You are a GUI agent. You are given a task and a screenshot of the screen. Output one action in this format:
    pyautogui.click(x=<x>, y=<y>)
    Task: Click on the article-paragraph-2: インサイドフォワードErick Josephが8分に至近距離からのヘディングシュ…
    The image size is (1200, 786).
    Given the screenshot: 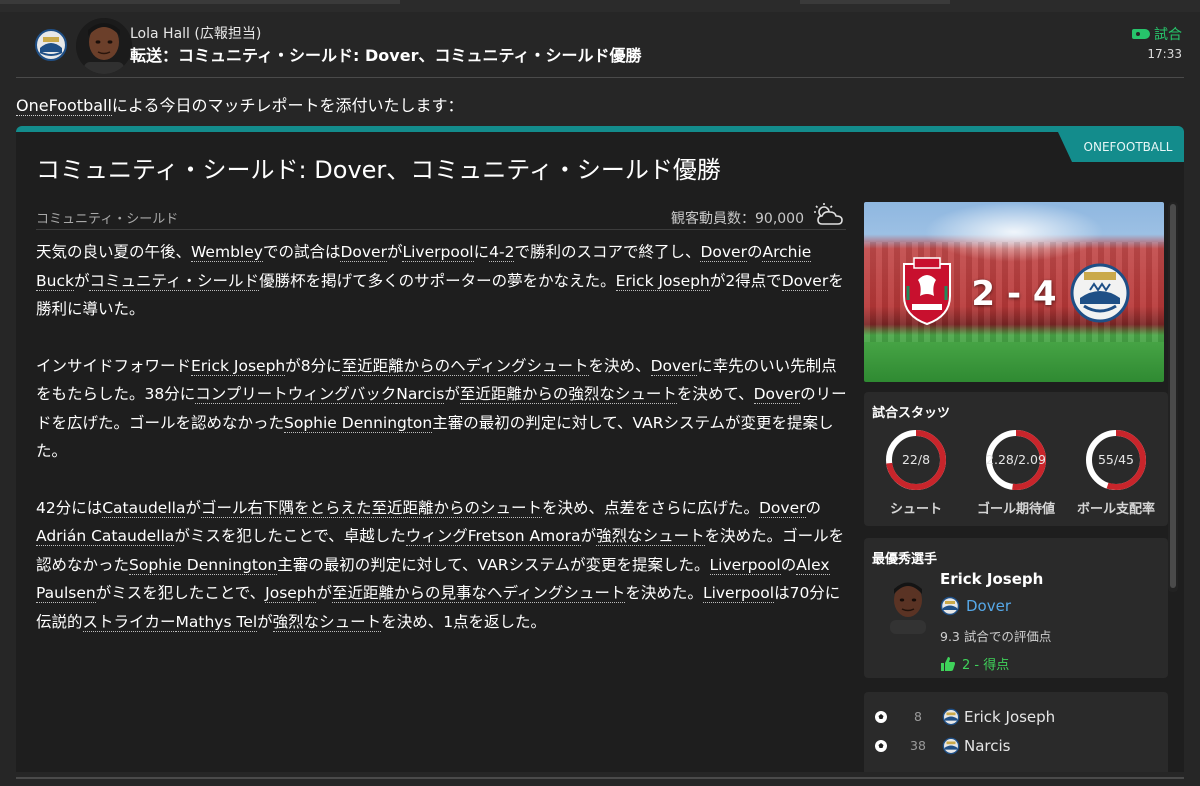 What is the action you would take?
    pyautogui.click(x=443, y=409)
    